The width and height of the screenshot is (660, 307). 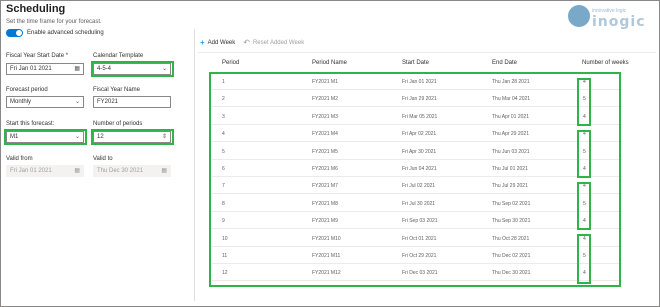 I want to click on column-header-period-name: Period Name, so click(x=329, y=63).